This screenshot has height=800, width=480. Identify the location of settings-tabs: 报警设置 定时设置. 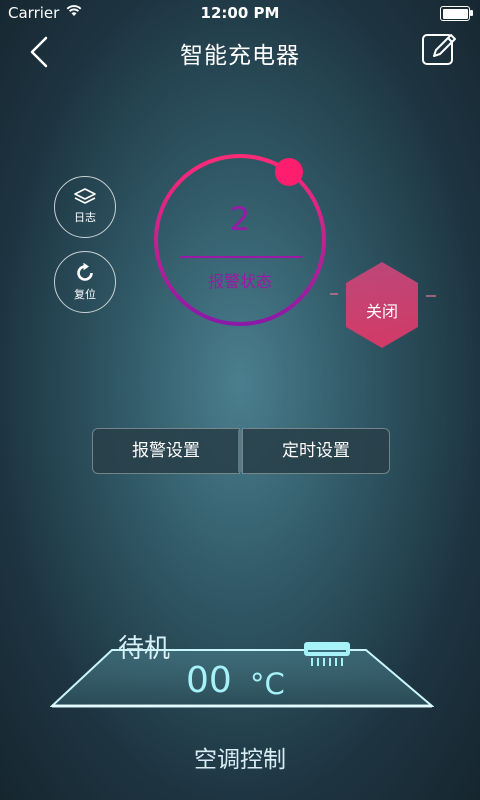
(241, 451).